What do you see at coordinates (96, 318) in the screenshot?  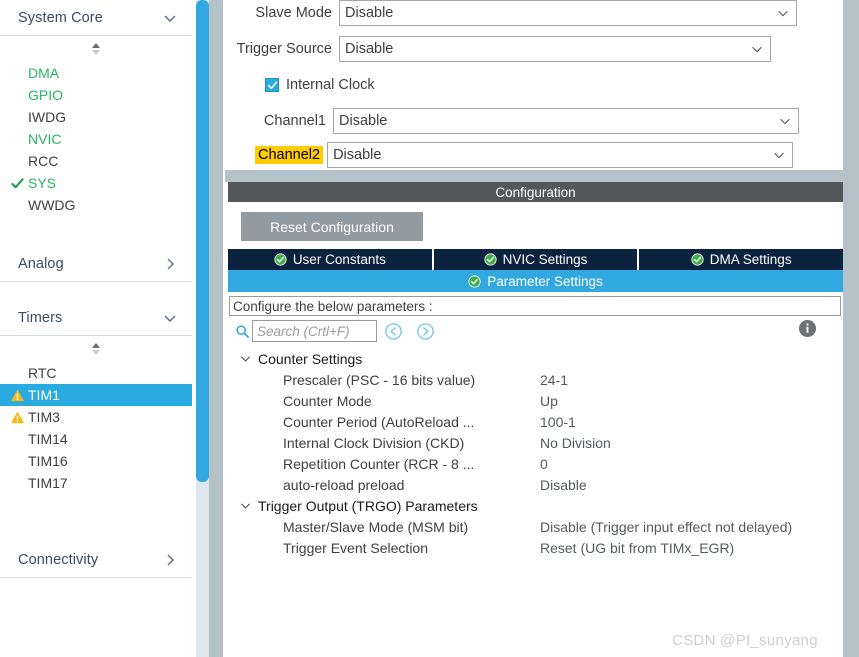 I see `sidebar-category-timers: Timers` at bounding box center [96, 318].